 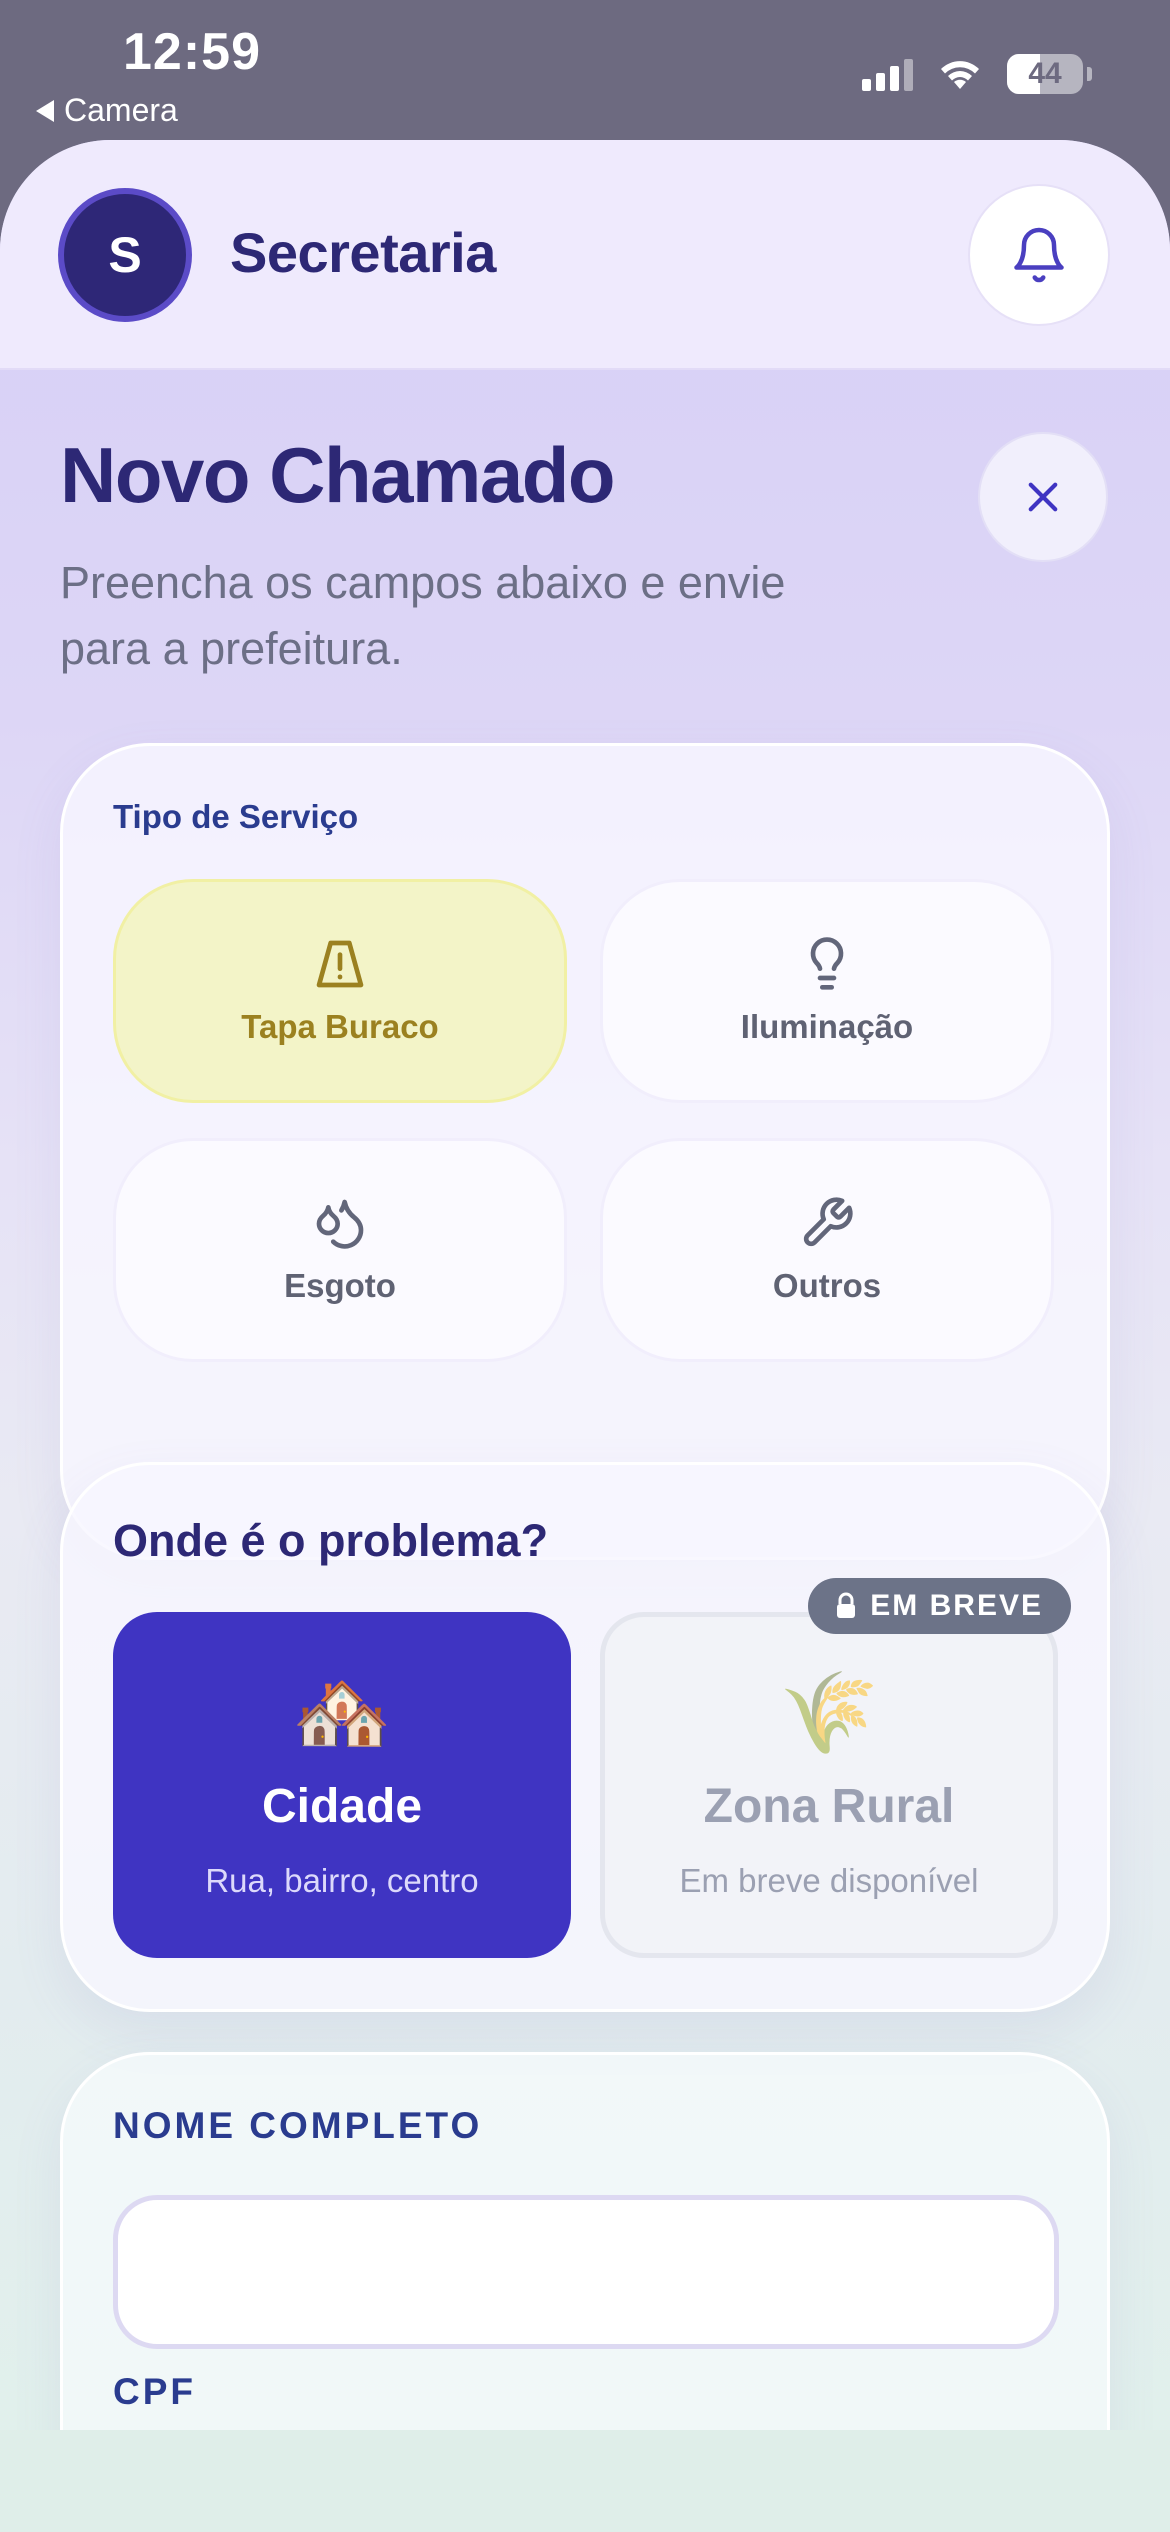 I want to click on service-option-iluminacao: Iluminação, so click(x=827, y=991).